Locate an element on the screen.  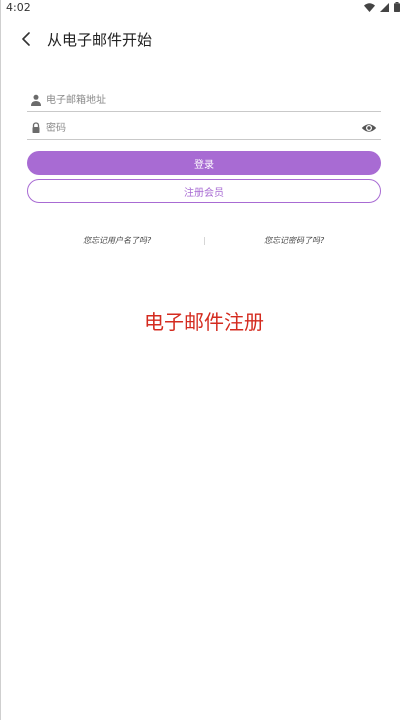
page-title: 从电子邮件开始 is located at coordinates (100, 40).